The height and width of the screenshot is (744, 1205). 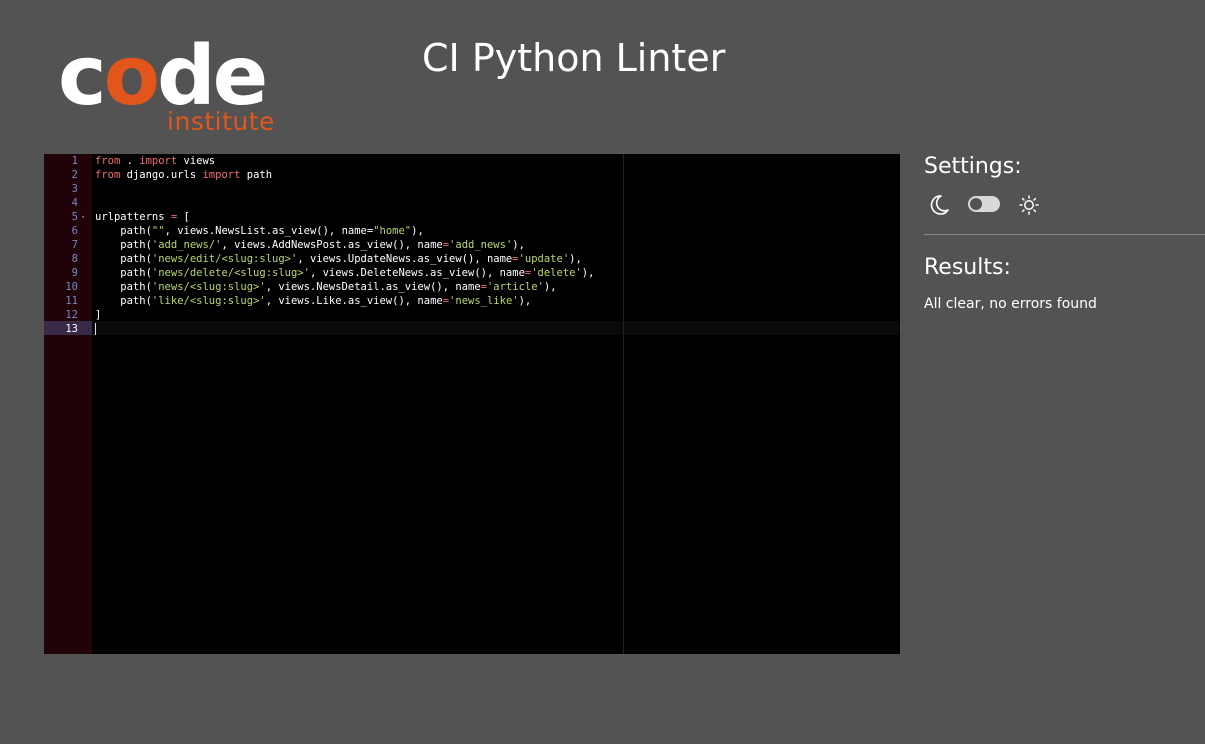 I want to click on code-token: "home", so click(x=392, y=231).